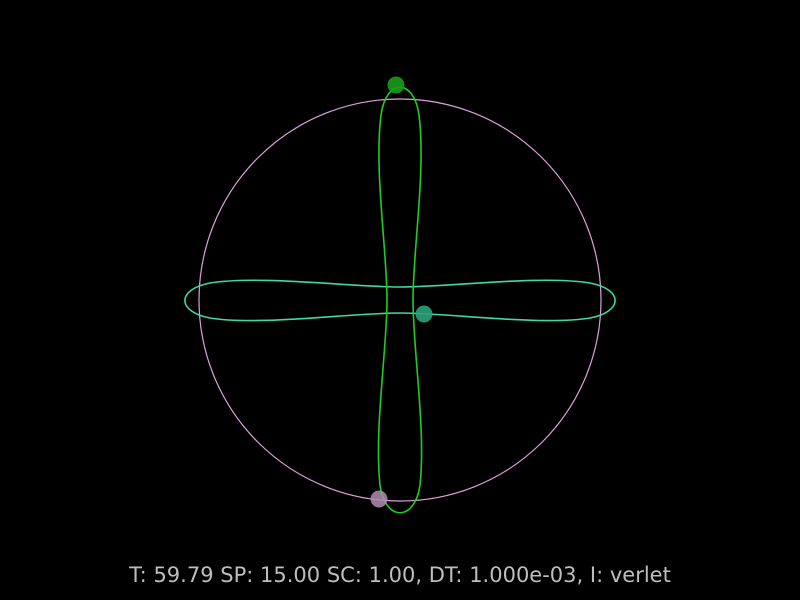 The height and width of the screenshot is (600, 800). What do you see at coordinates (424, 314) in the screenshot?
I see `body-teal` at bounding box center [424, 314].